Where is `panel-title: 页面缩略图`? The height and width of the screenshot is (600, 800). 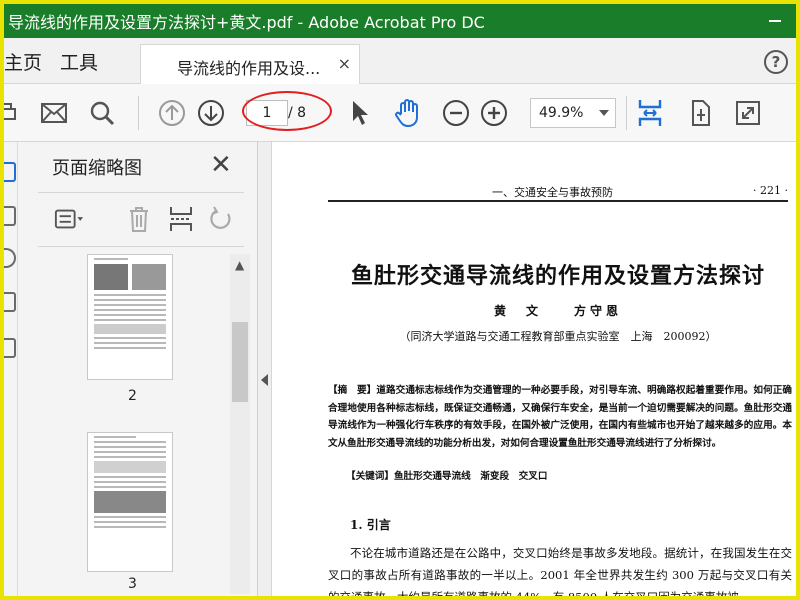
panel-title: 页面缩略图 is located at coordinates (97, 168).